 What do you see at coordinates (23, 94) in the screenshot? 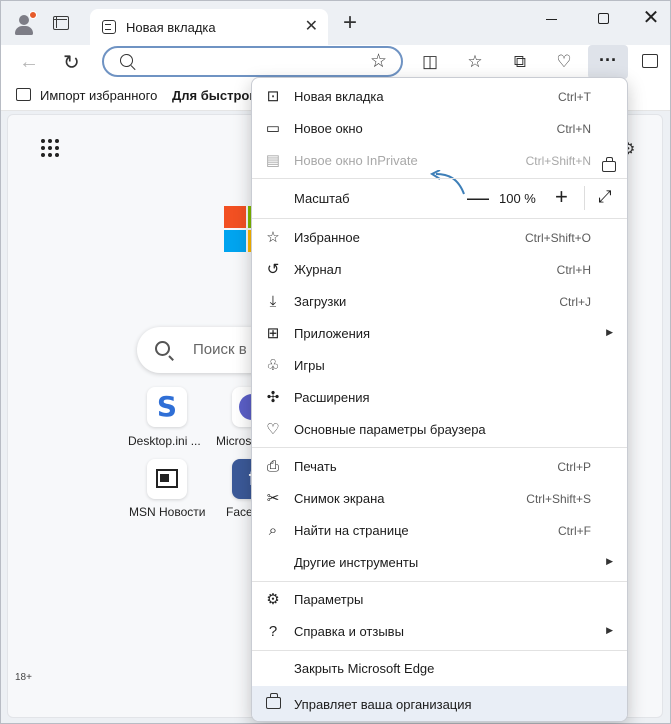
I see `import-favorites-icon` at bounding box center [23, 94].